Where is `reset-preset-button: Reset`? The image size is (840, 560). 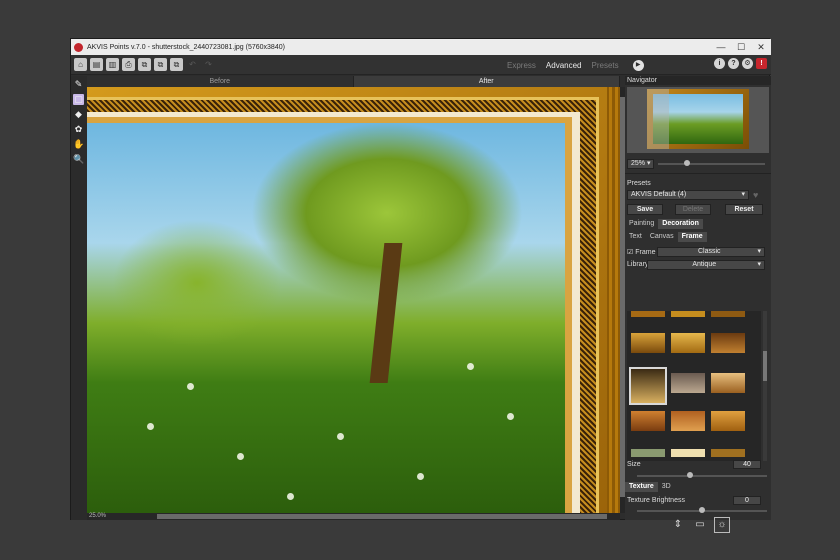
reset-preset-button: Reset is located at coordinates (744, 209).